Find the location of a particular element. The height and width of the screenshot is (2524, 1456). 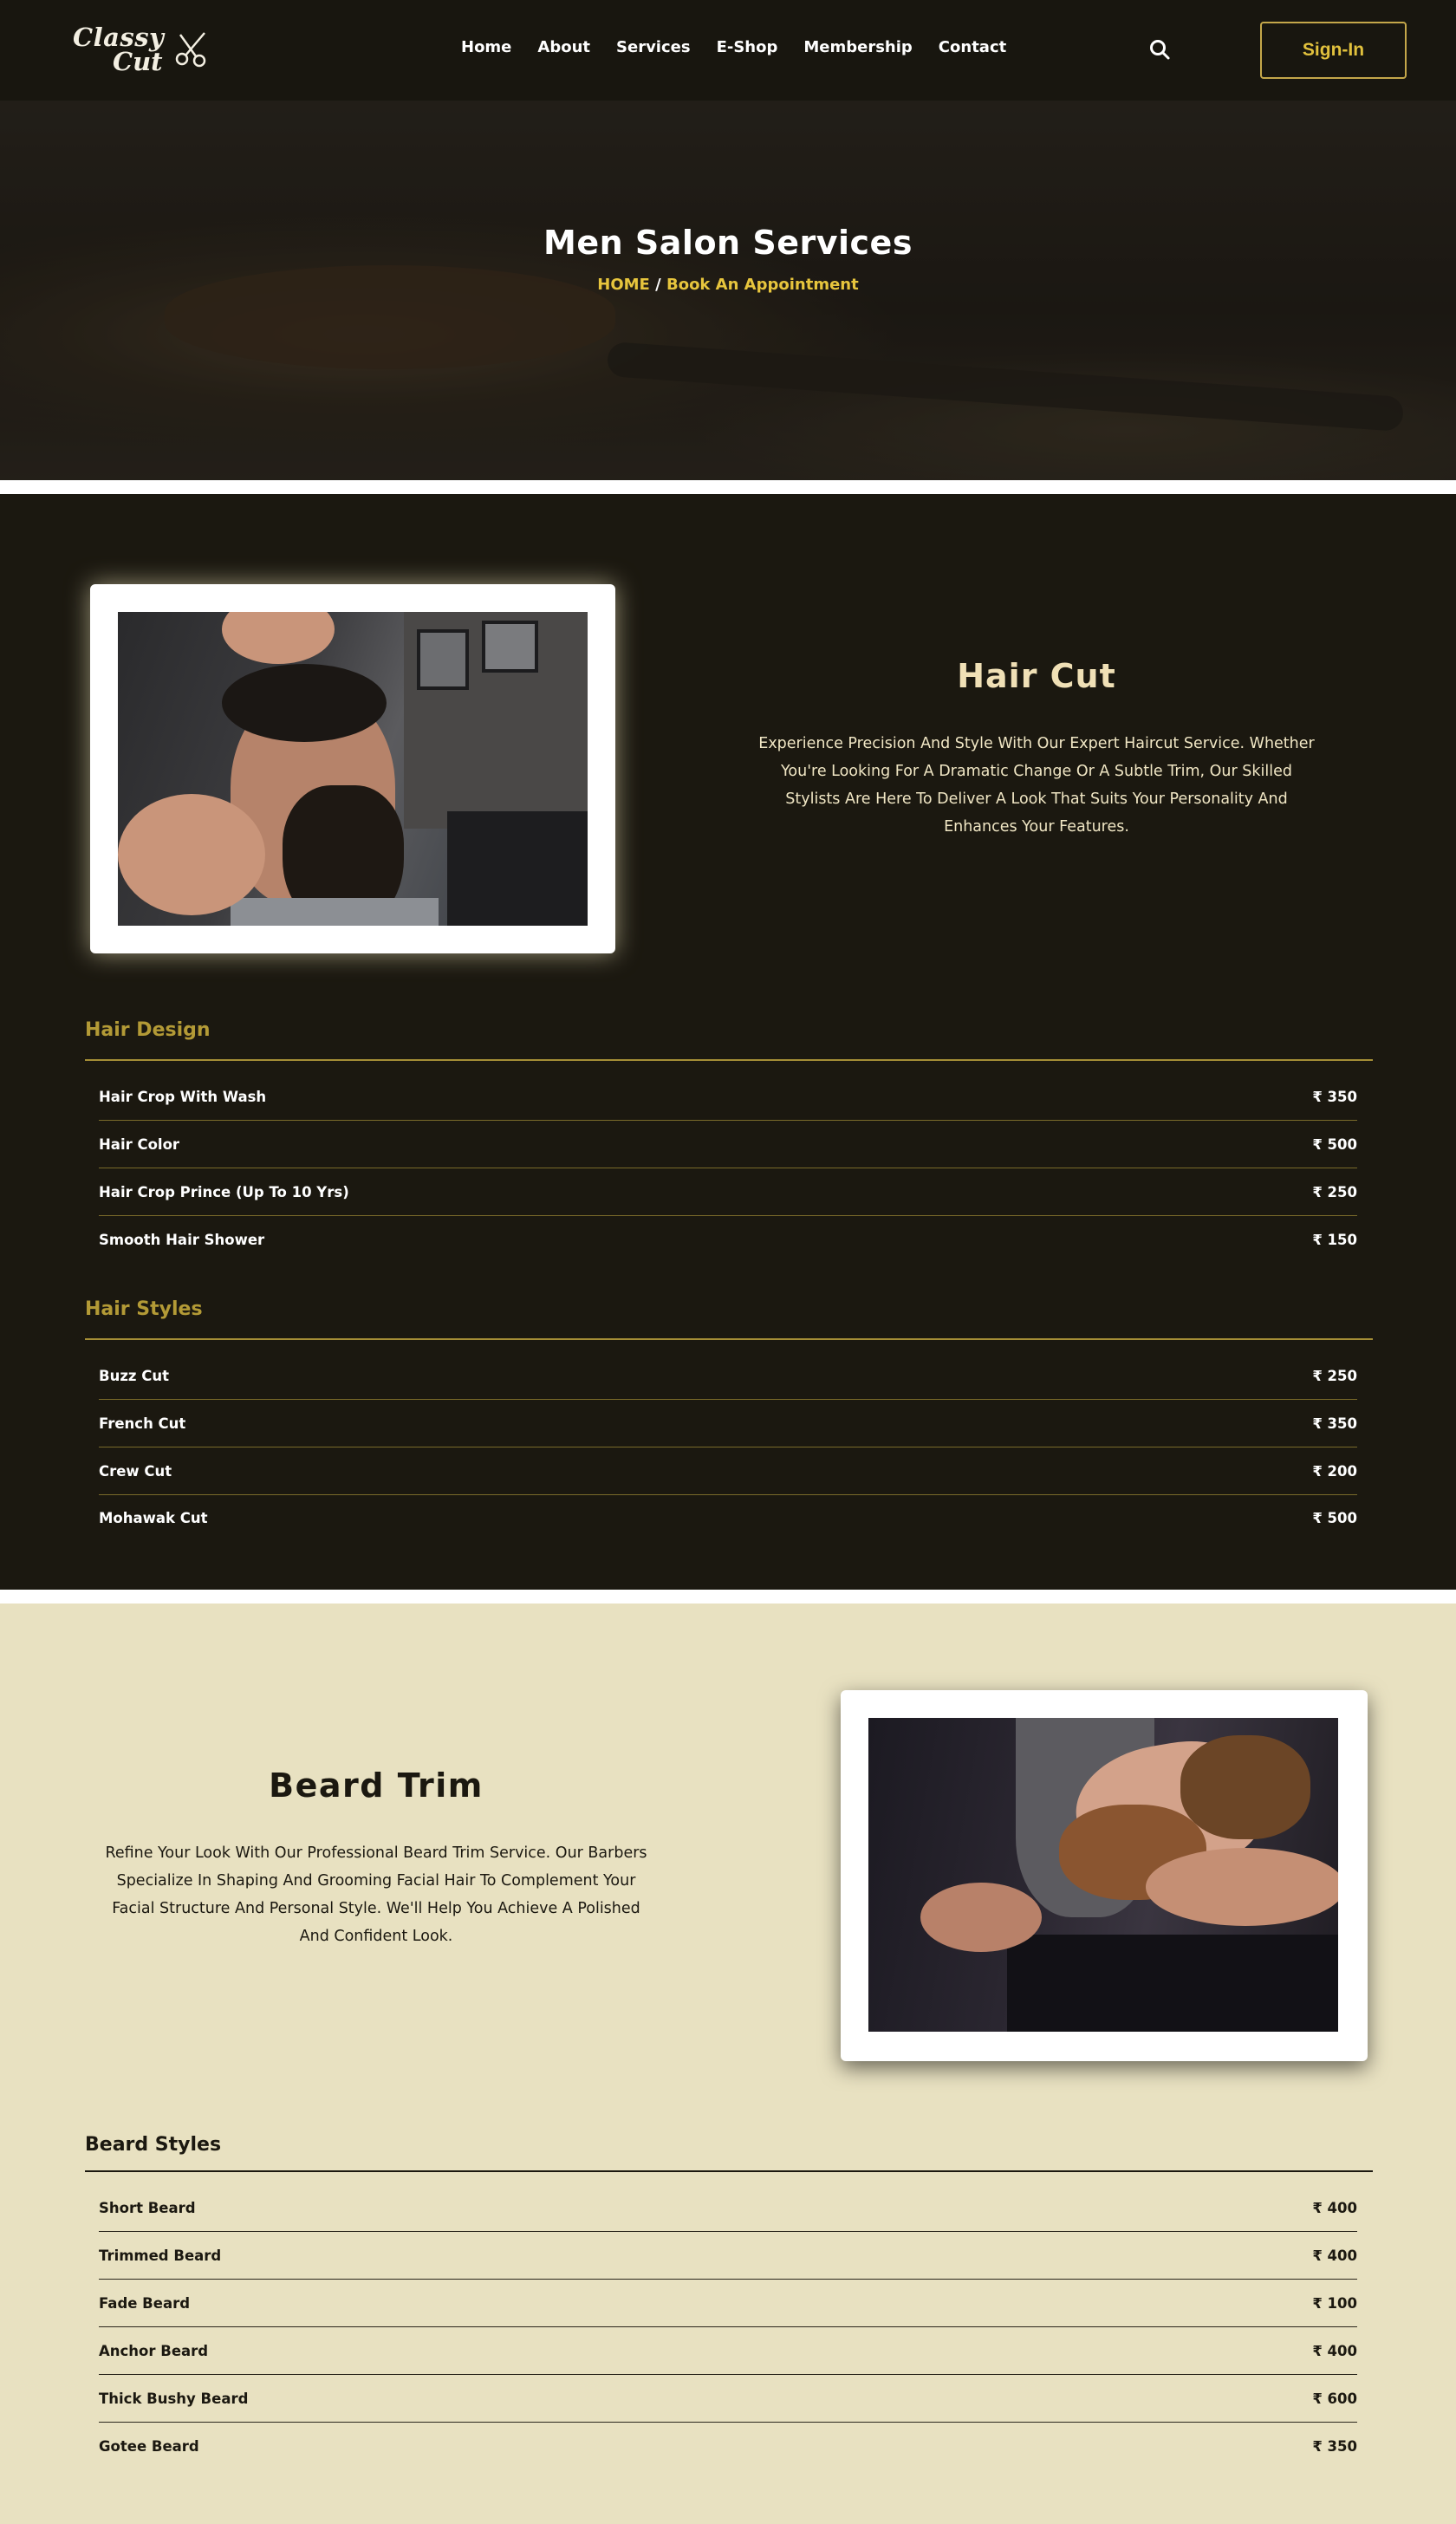

search-icon is located at coordinates (1159, 50).